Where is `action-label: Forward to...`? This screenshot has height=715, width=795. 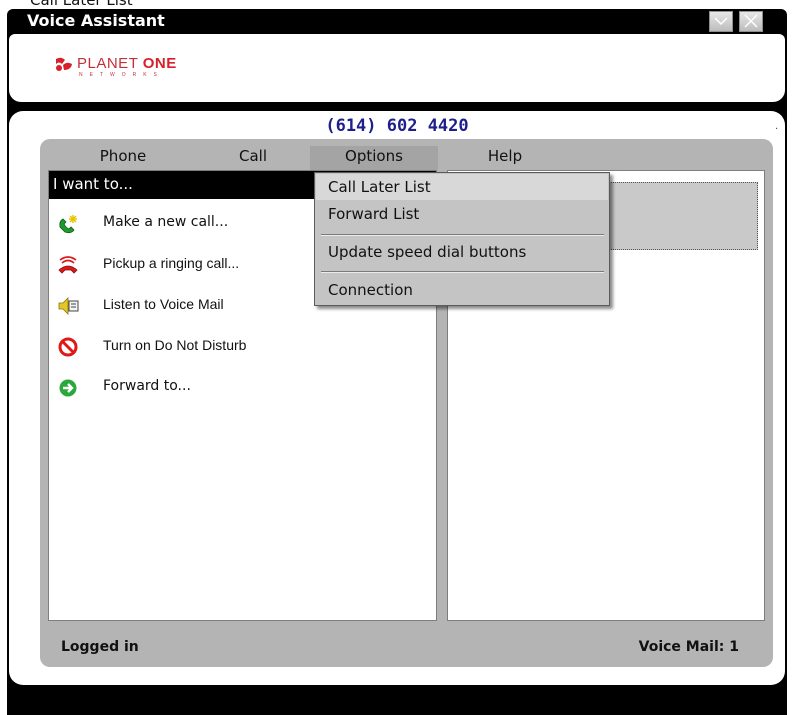
action-label: Forward to... is located at coordinates (147, 386).